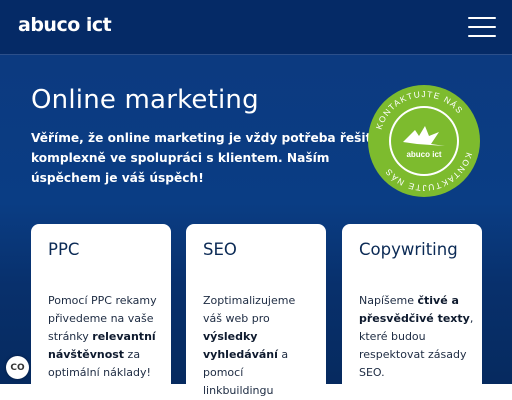  I want to click on card-text-highlight: vyhledávání, so click(240, 354).